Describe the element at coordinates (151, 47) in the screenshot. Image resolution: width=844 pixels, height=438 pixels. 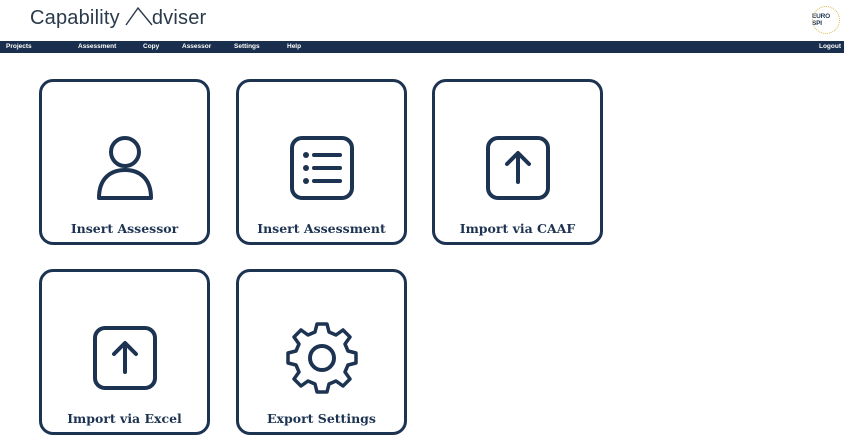
I see `nav-item-copy: Copy` at that location.